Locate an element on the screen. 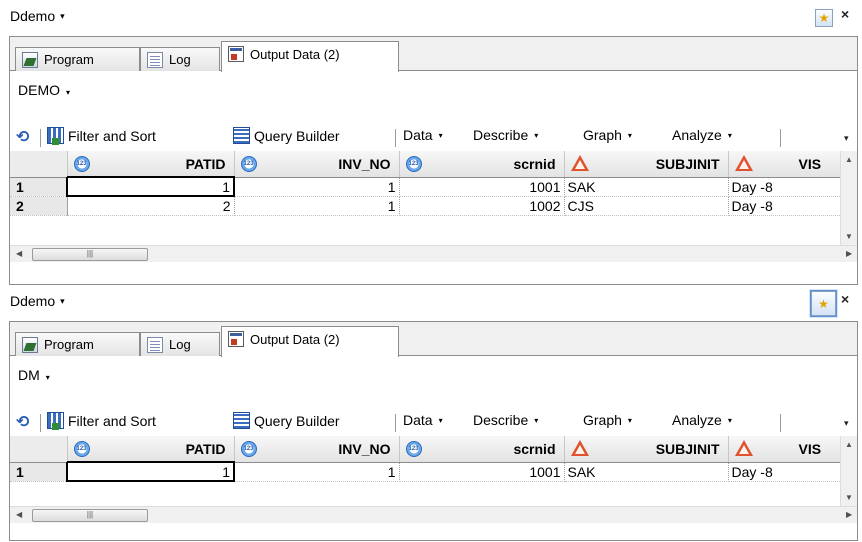 This screenshot has width=862, height=542. grip-icon: ||| is located at coordinates (90, 514).